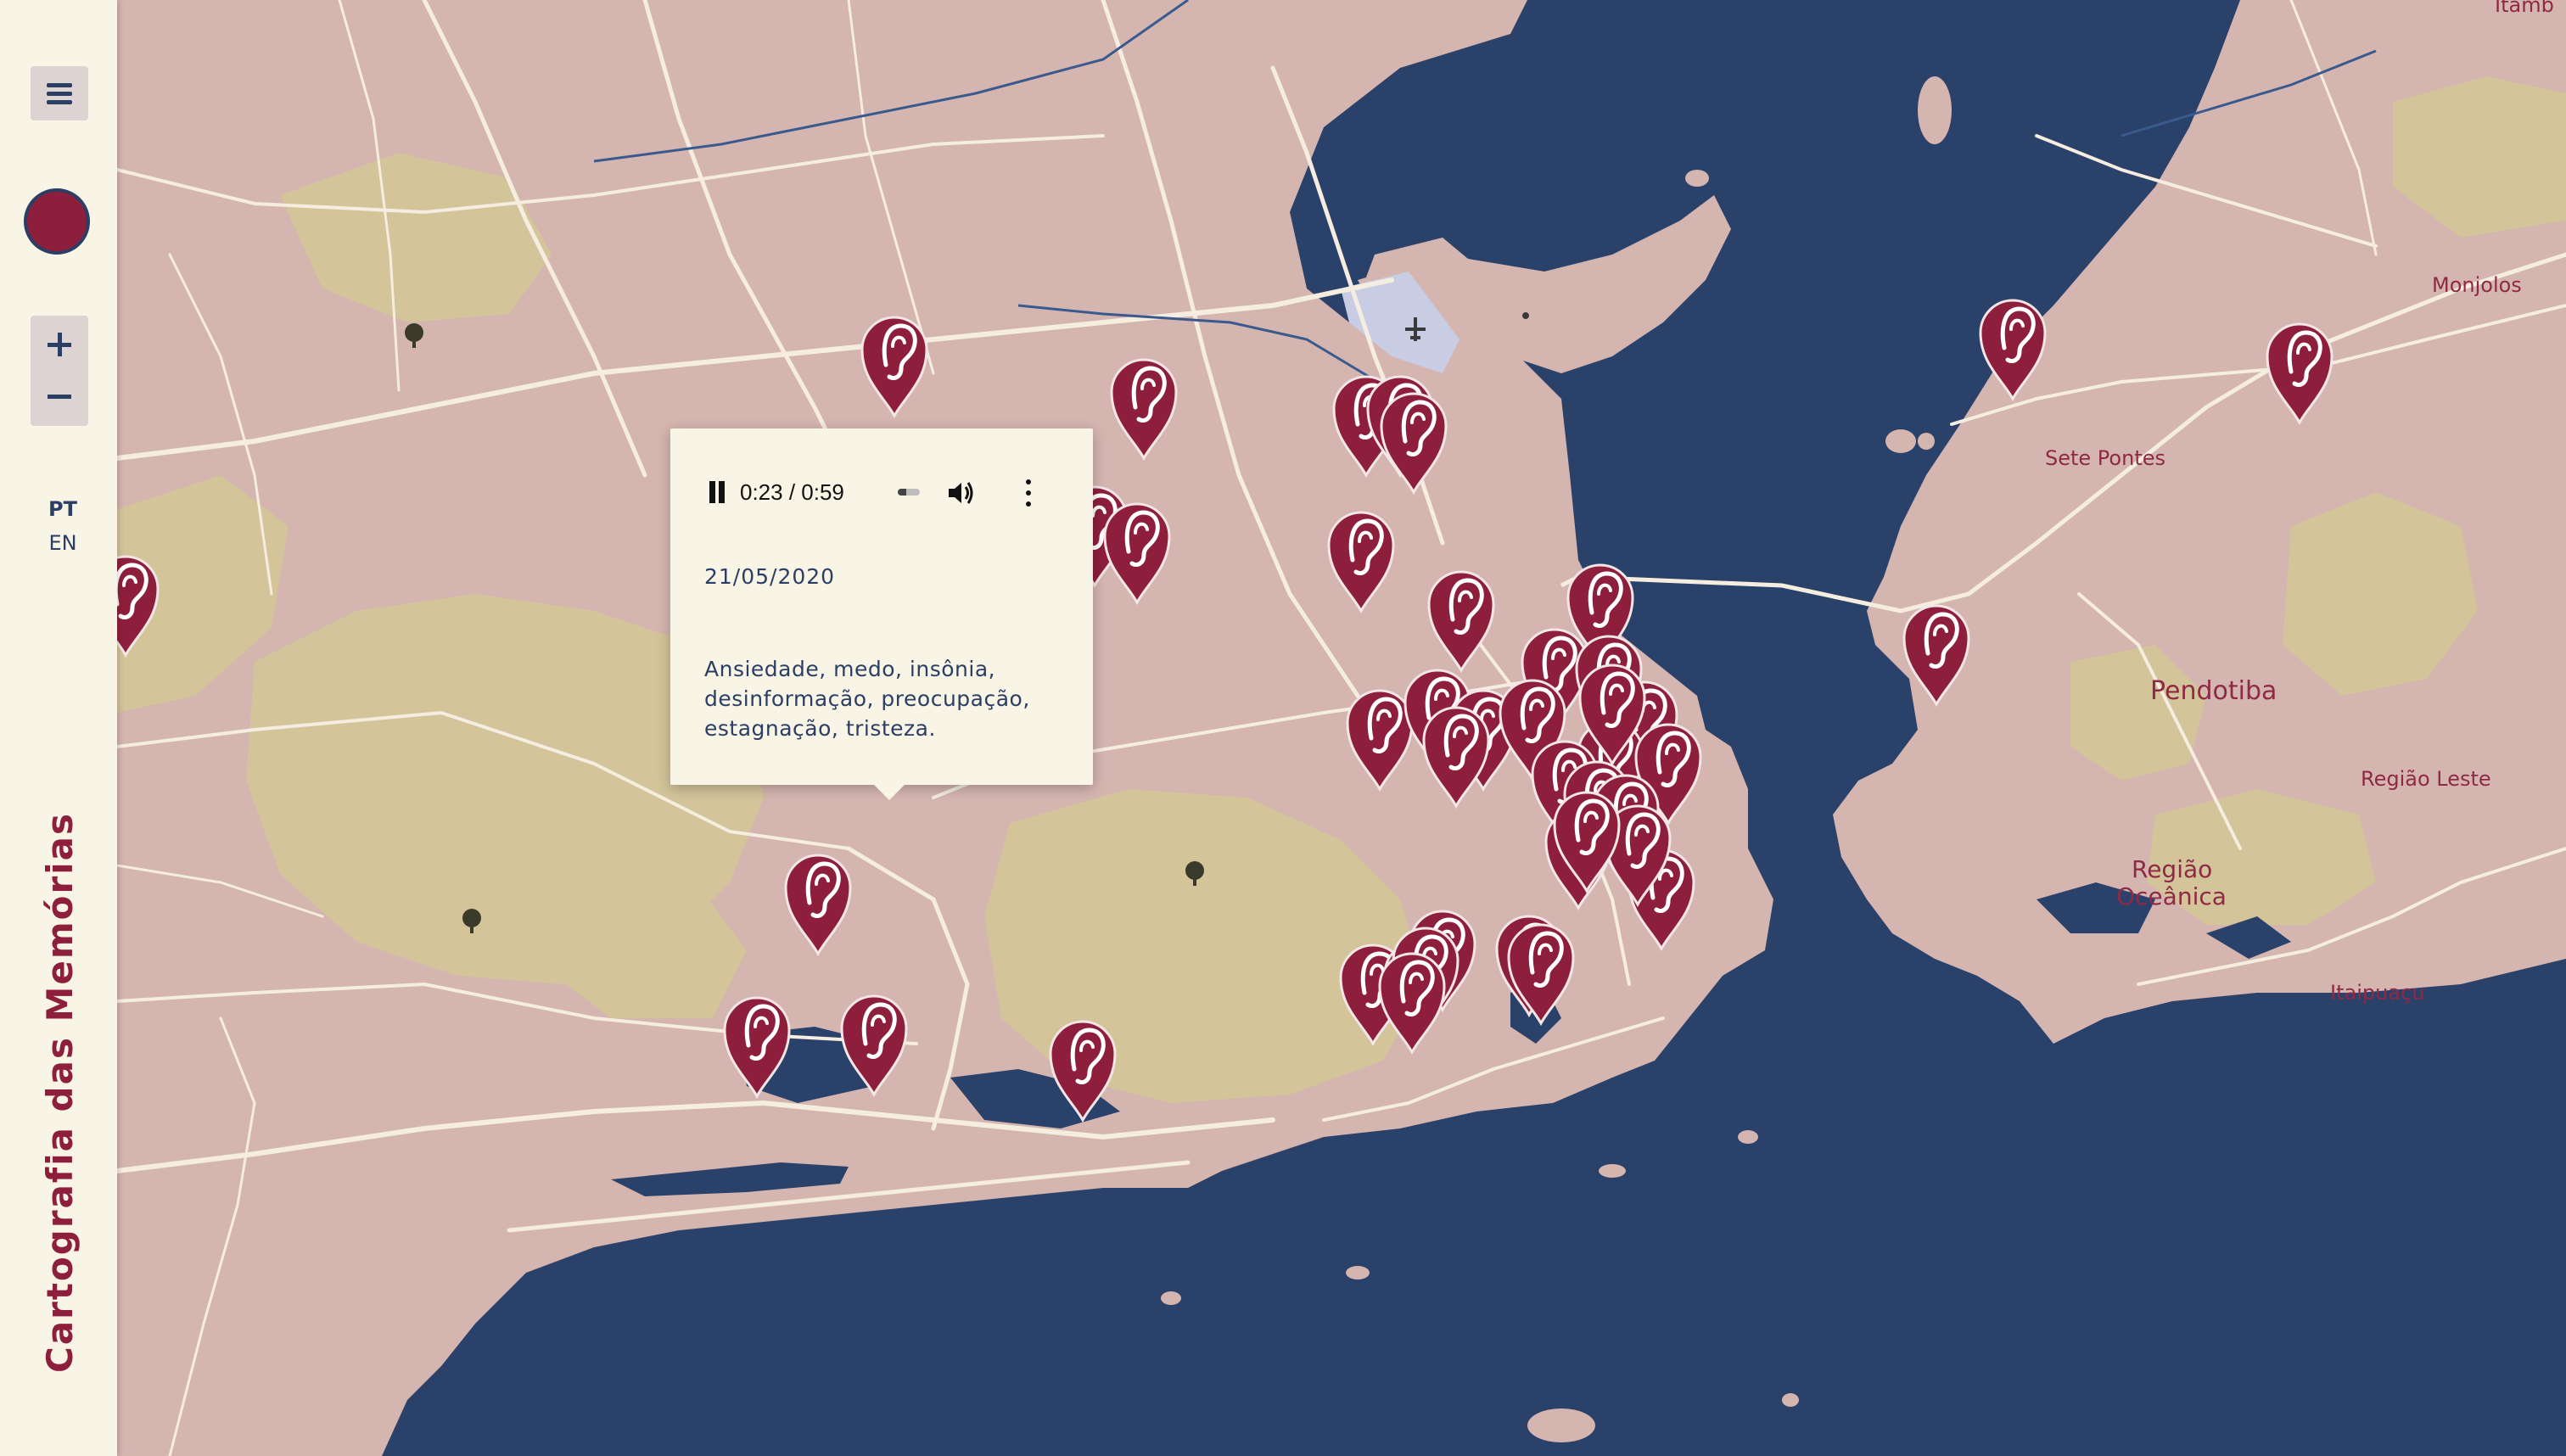  I want to click on audio-progress-fill, so click(902, 492).